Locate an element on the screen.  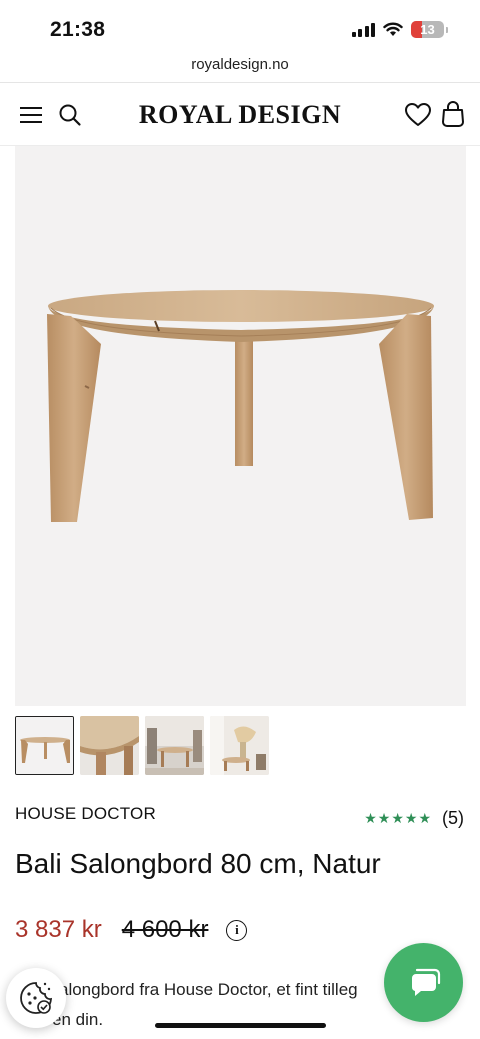
current-price: 3 837 kr is located at coordinates (58, 929).